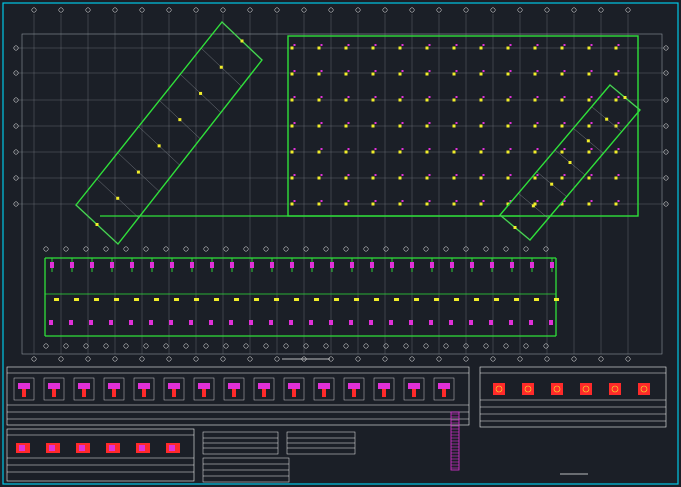  Describe the element at coordinates (321, 443) in the screenshot. I see `small-table-b` at that location.